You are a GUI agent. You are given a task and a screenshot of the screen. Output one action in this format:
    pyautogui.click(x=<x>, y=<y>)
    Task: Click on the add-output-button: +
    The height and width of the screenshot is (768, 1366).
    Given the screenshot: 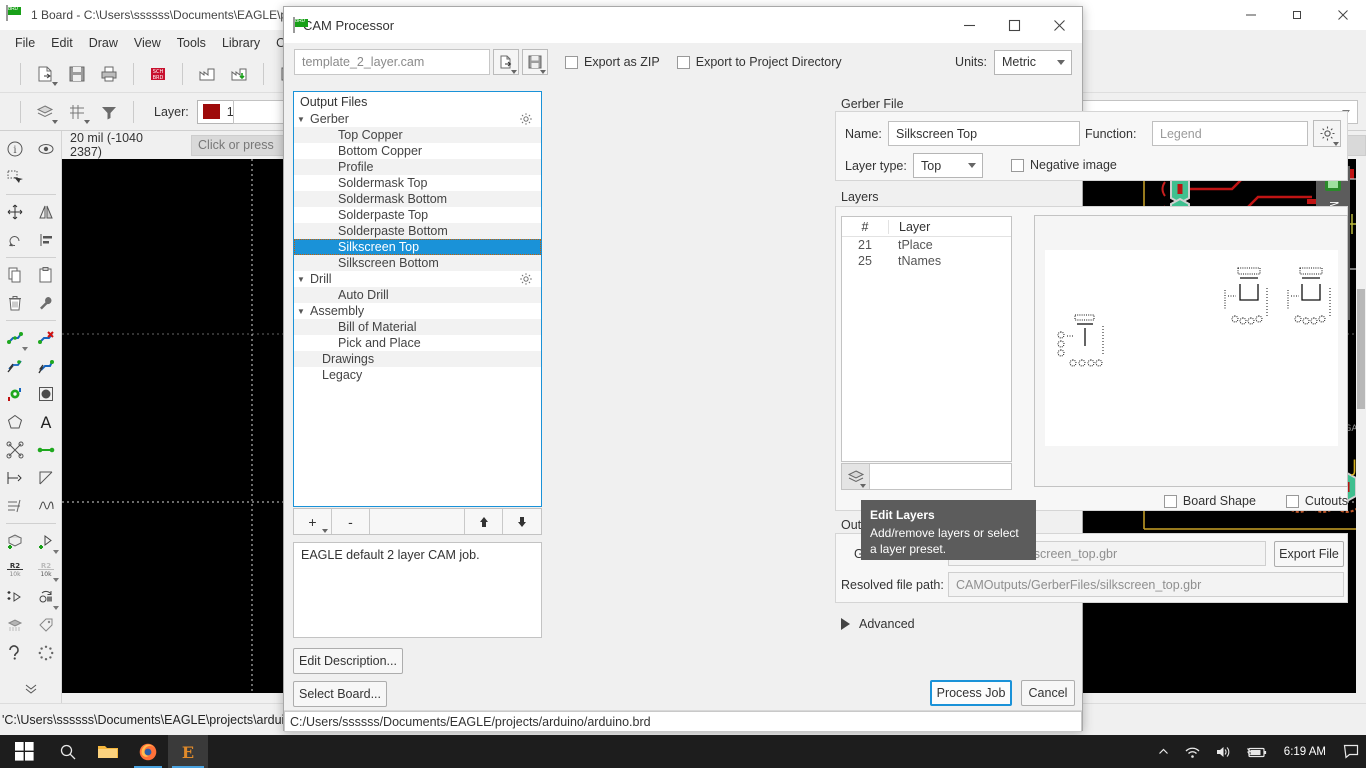 What is the action you would take?
    pyautogui.click(x=313, y=521)
    